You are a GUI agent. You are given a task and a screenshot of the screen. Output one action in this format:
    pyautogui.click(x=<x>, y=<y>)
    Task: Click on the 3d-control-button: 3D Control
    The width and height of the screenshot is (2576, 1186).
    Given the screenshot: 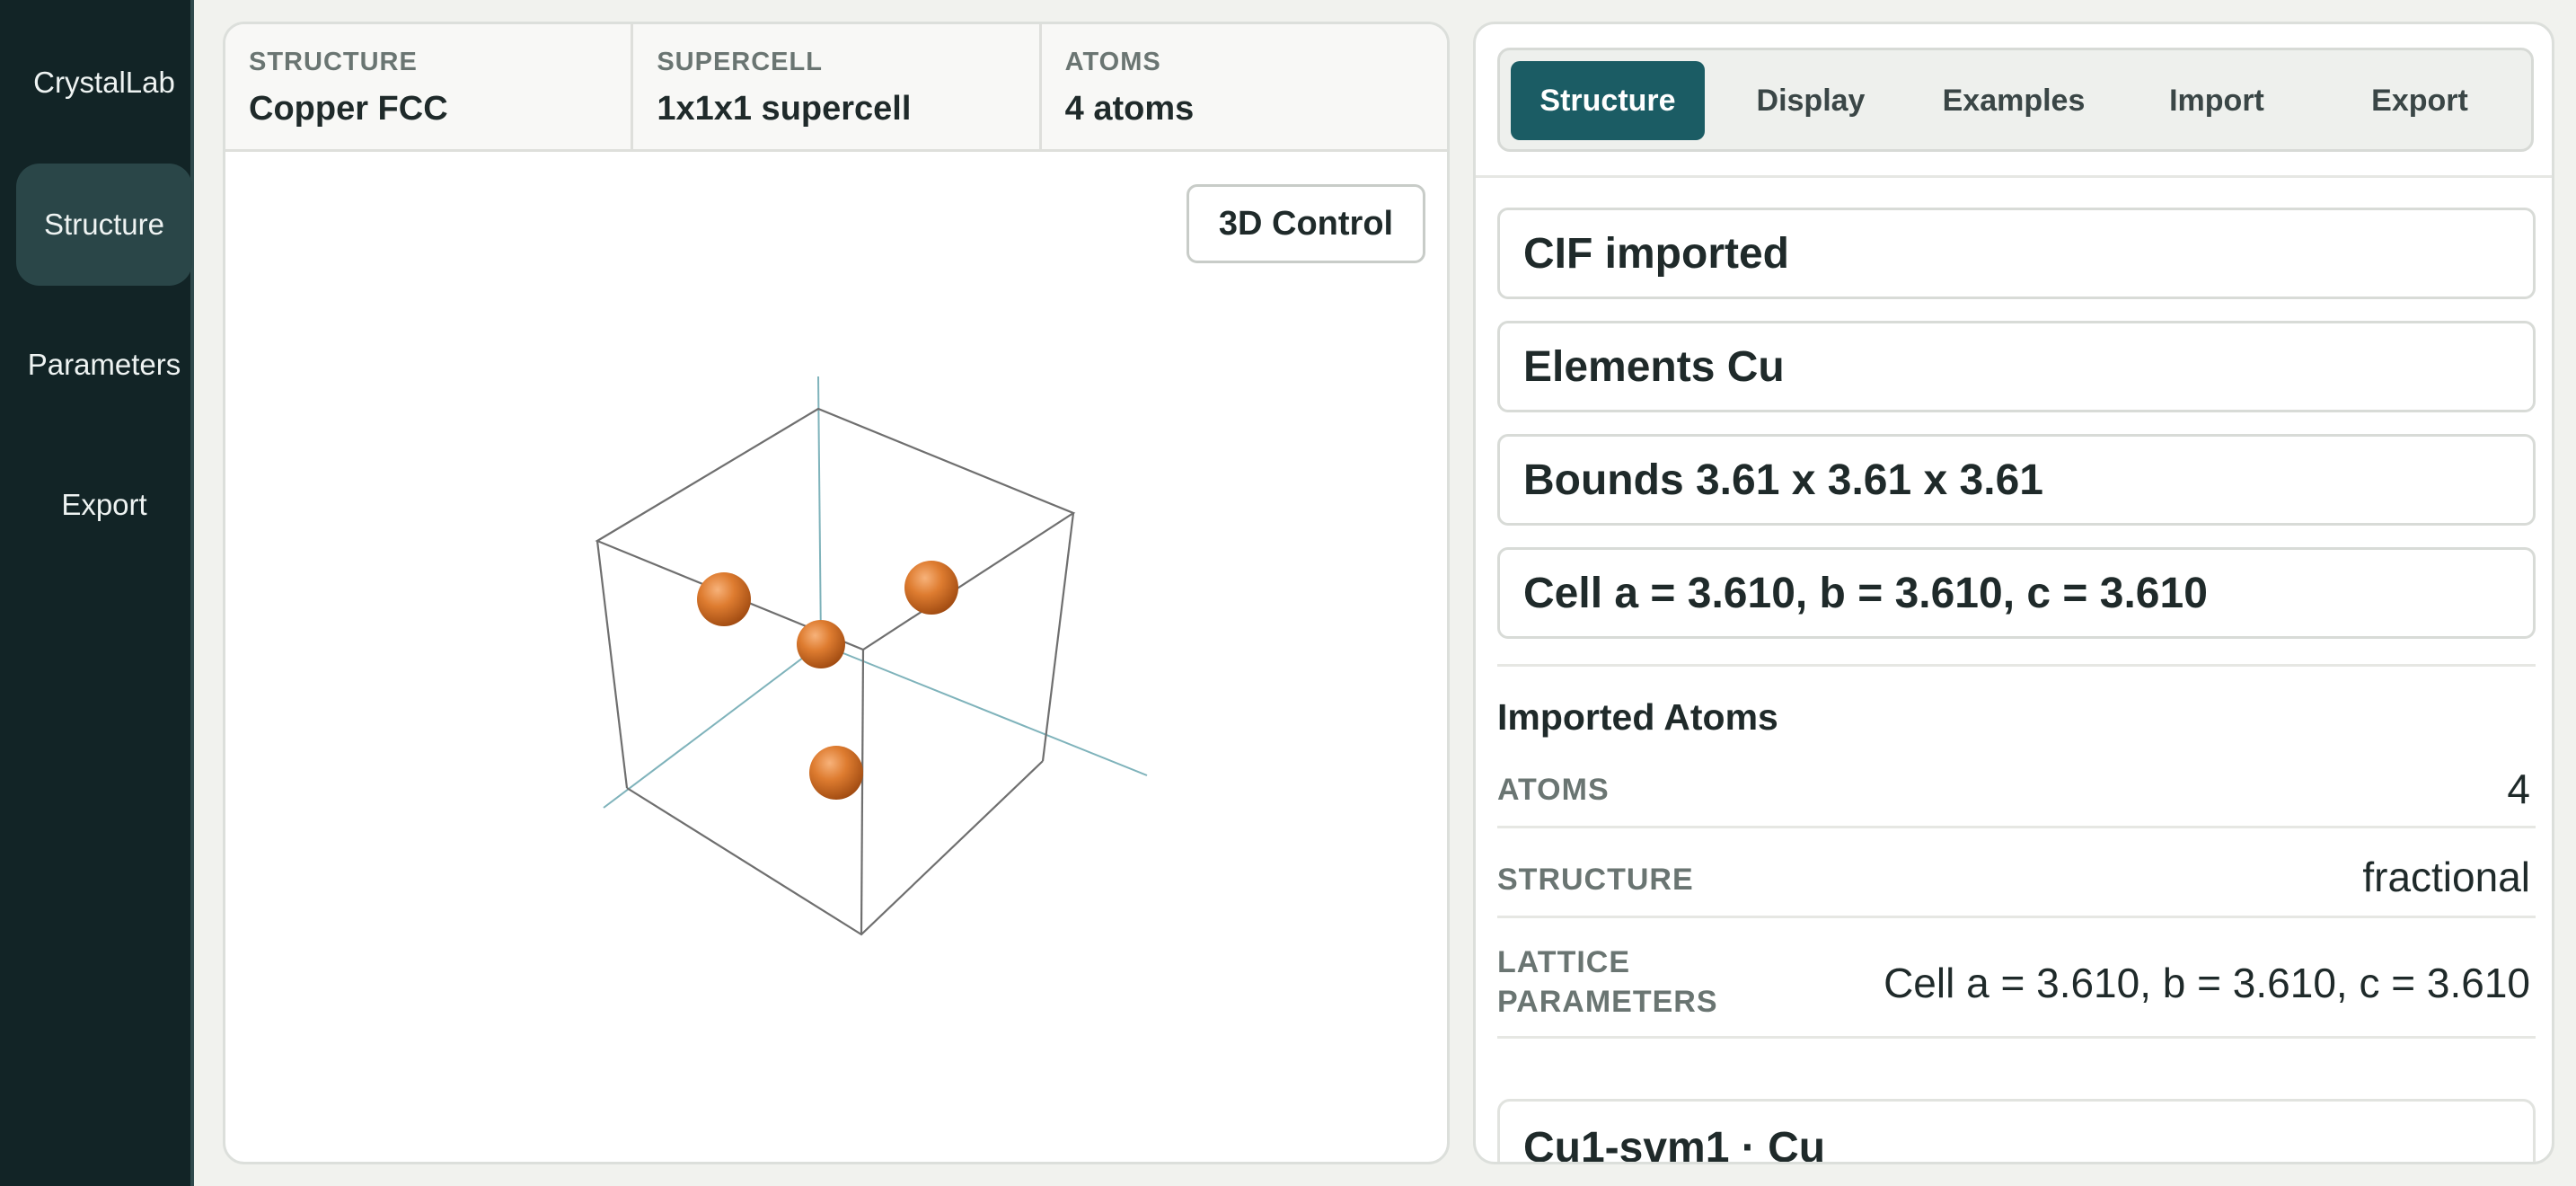 What is the action you would take?
    pyautogui.click(x=1306, y=223)
    